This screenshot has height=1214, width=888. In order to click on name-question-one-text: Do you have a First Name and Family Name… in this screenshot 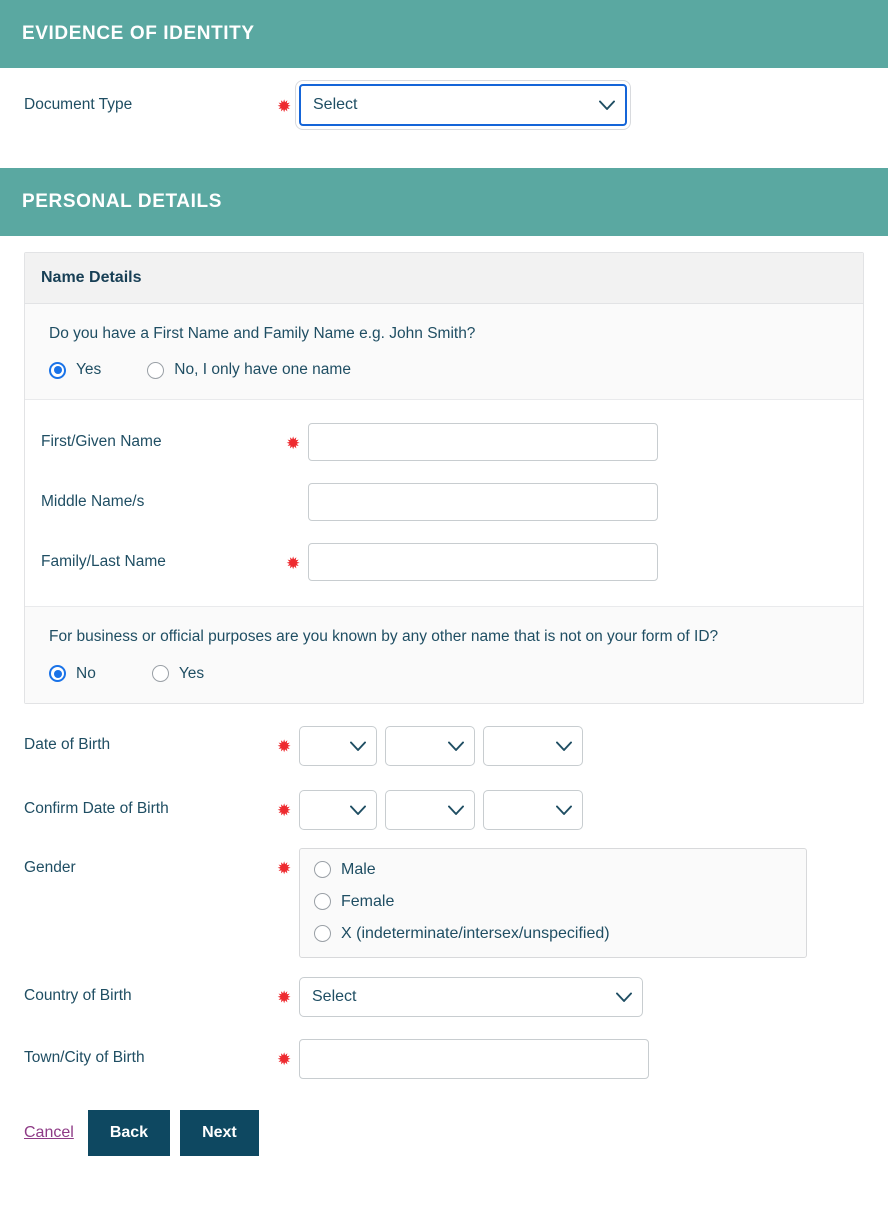, I will do `click(262, 333)`.